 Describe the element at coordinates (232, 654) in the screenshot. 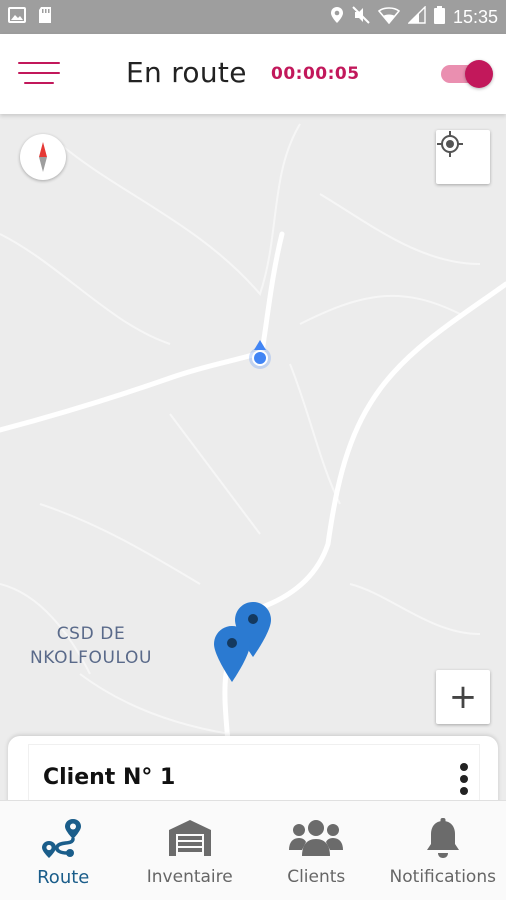

I see `client-pin` at that location.